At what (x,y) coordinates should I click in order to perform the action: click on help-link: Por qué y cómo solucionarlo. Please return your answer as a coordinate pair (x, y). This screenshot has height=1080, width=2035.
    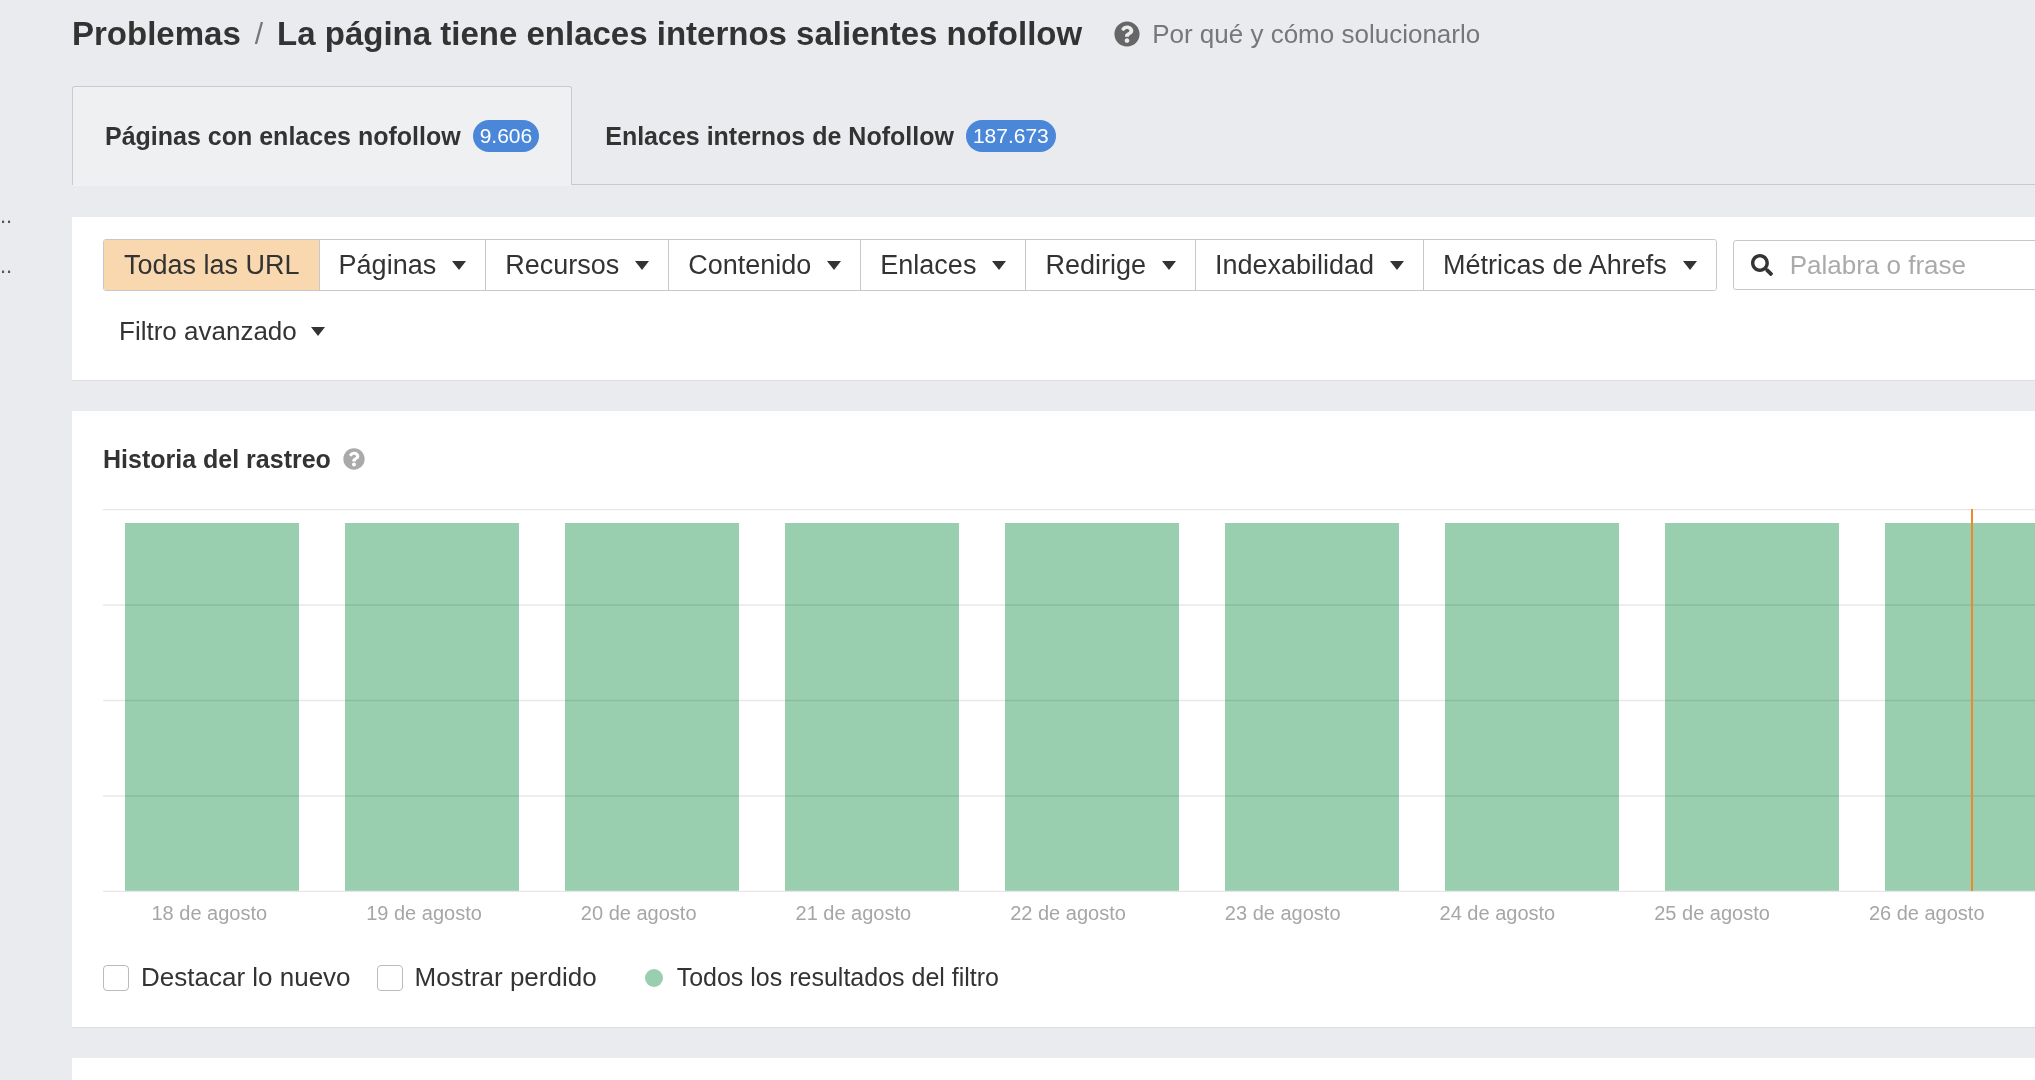
    Looking at the image, I should click on (1297, 34).